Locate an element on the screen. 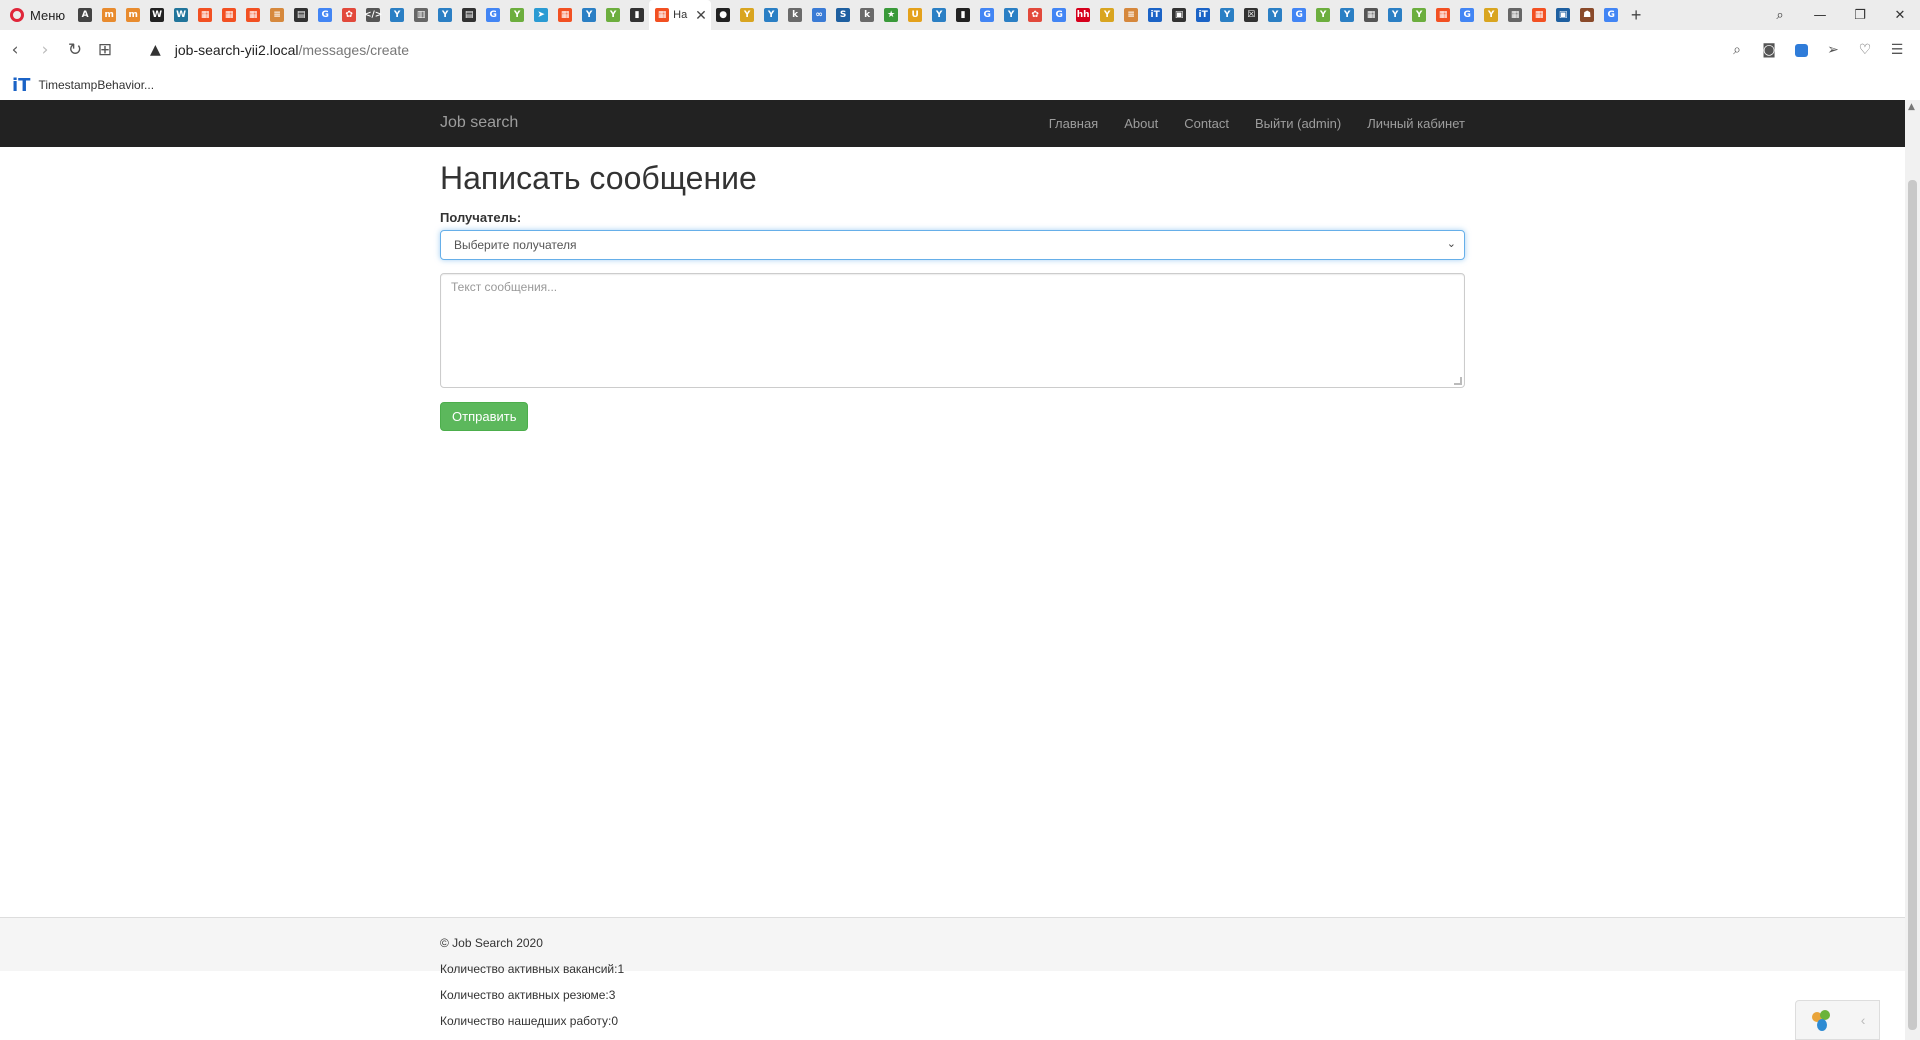  tab-after-36: ☗ is located at coordinates (1587, 15).